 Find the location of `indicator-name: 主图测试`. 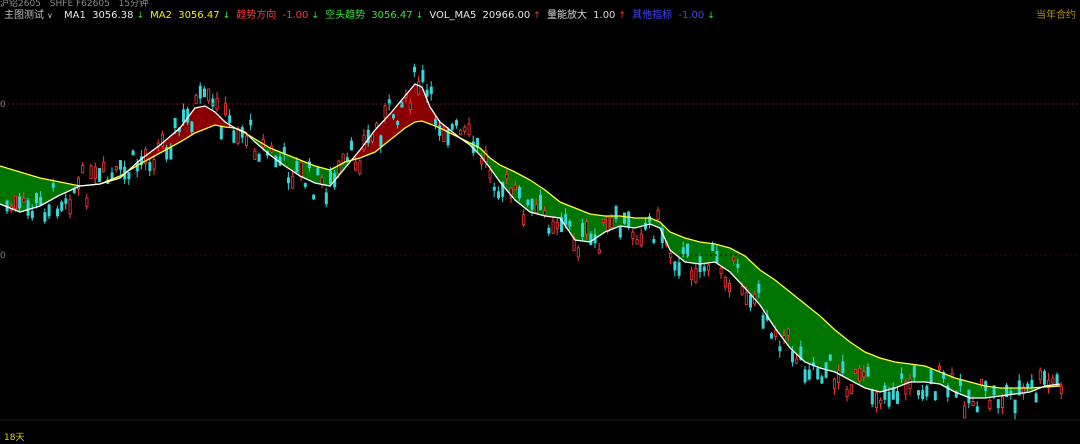

indicator-name: 主图测试 is located at coordinates (24, 15).